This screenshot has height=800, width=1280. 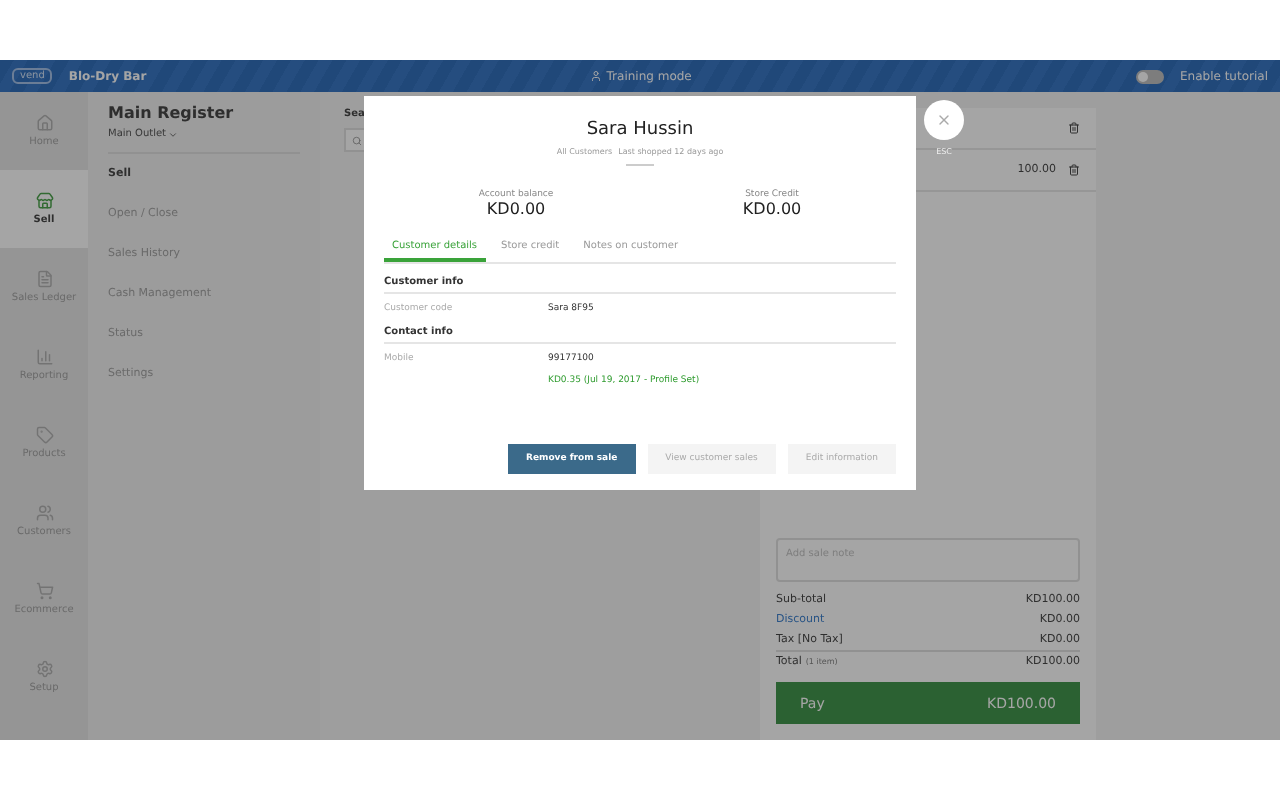 I want to click on bar-chart-icon, so click(x=44, y=357).